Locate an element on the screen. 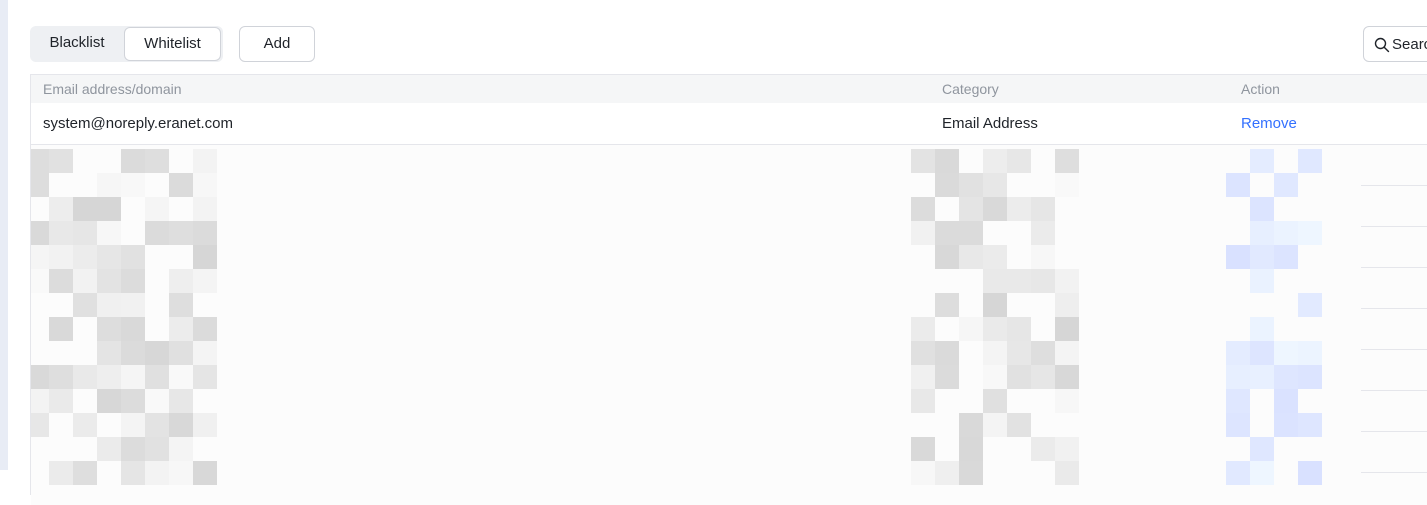 This screenshot has height=505, width=1427. search-icon is located at coordinates (1382, 45).